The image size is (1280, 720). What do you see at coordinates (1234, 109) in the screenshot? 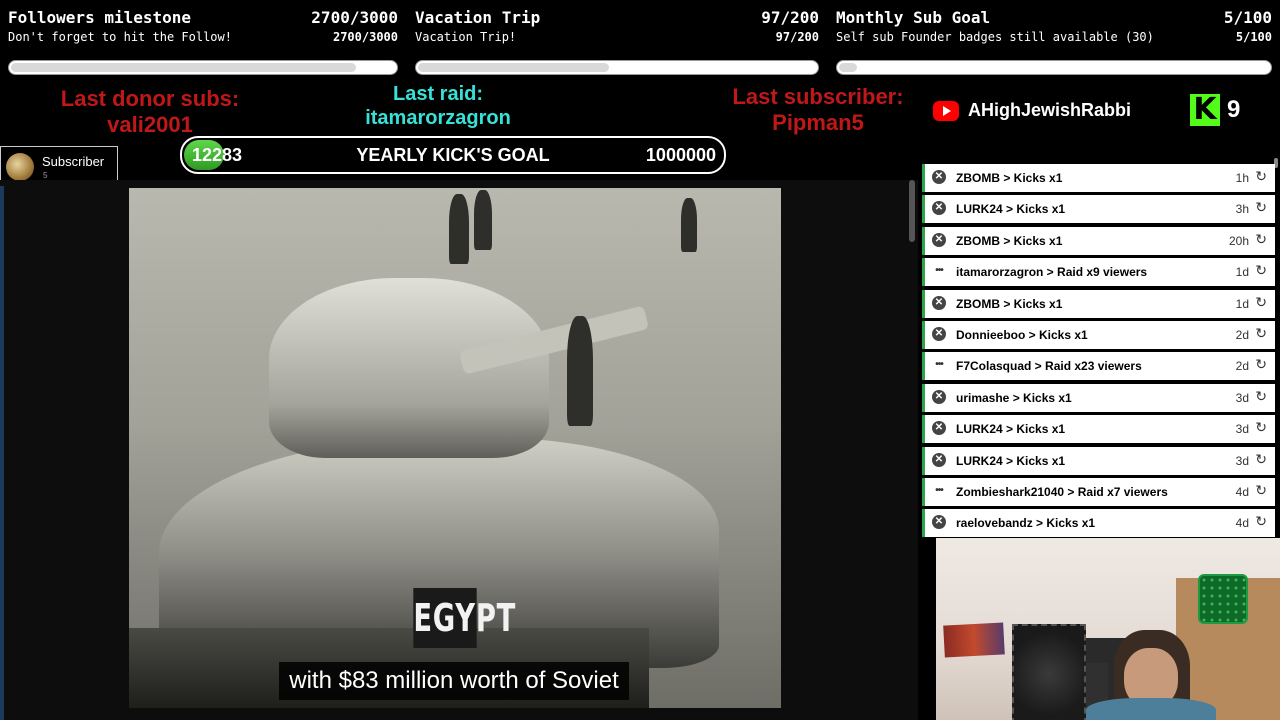
I see `kick-viewer-count: 9` at bounding box center [1234, 109].